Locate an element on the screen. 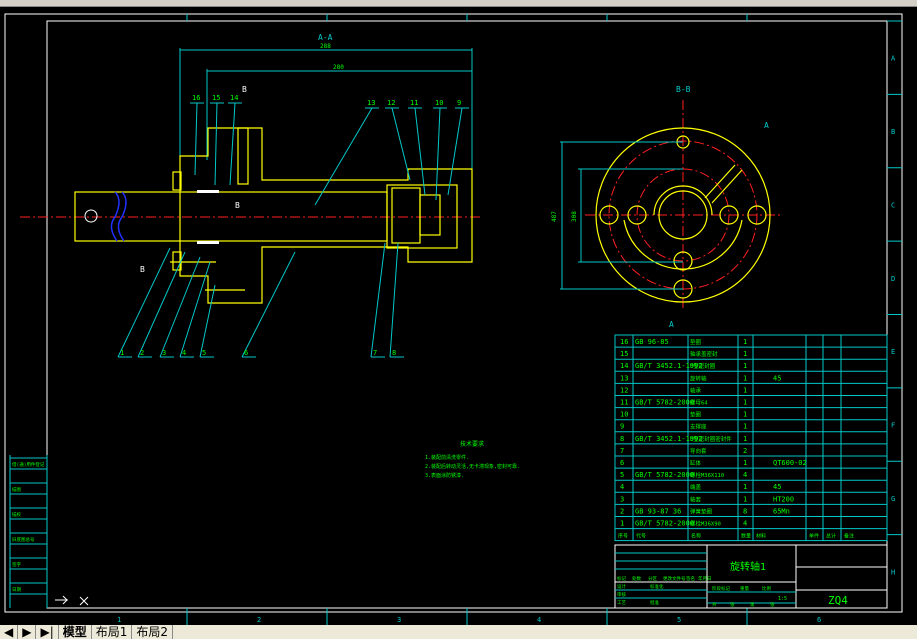  title-block-label: 处数 is located at coordinates (636, 578).